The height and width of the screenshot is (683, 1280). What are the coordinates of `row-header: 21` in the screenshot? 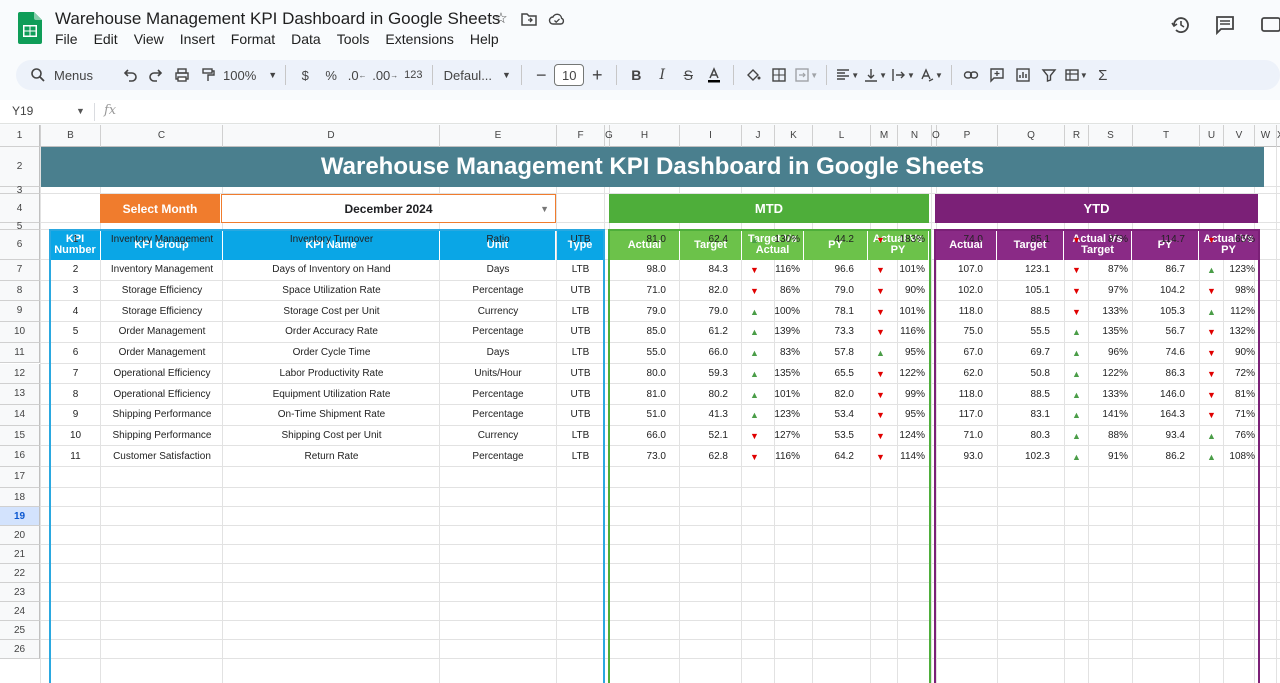 It's located at (20, 554).